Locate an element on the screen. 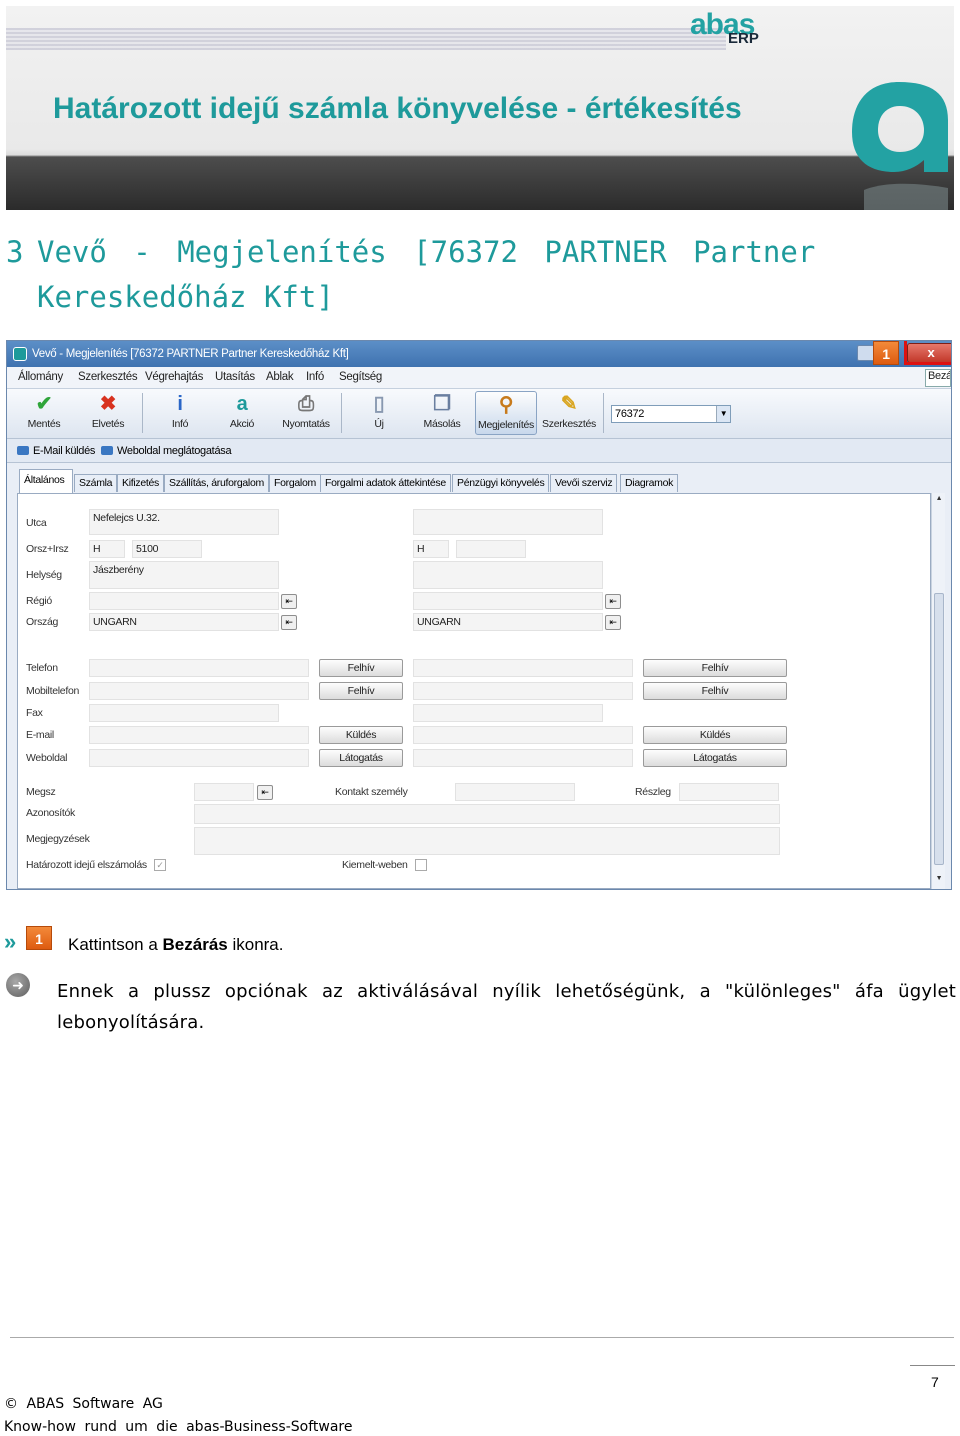  city-field: Jászberény is located at coordinates (184, 575).